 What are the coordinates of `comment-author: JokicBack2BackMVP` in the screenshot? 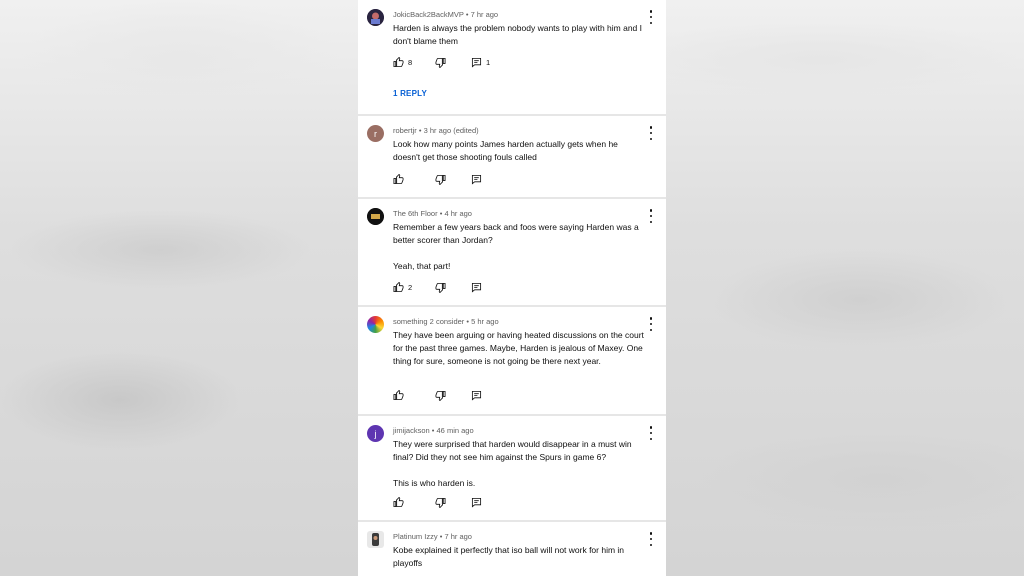 It's located at (428, 14).